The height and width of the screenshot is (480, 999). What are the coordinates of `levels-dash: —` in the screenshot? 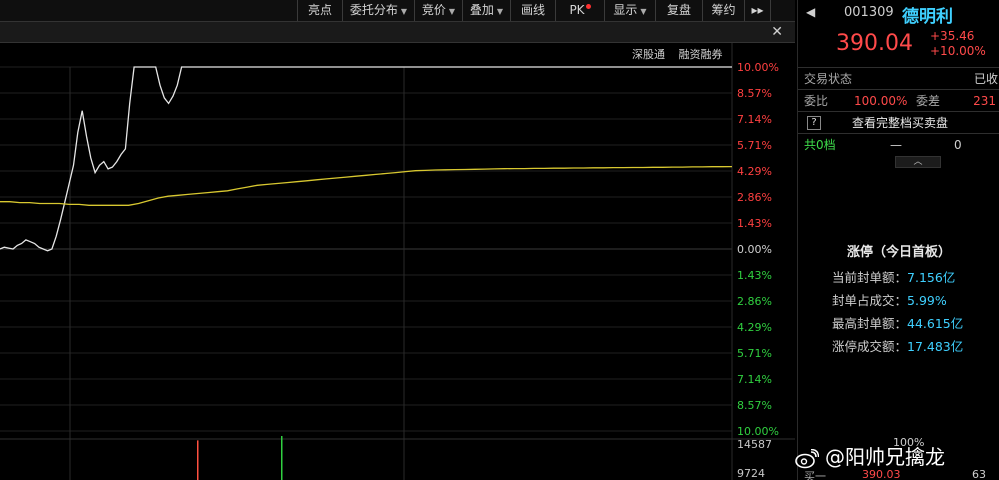 It's located at (896, 145).